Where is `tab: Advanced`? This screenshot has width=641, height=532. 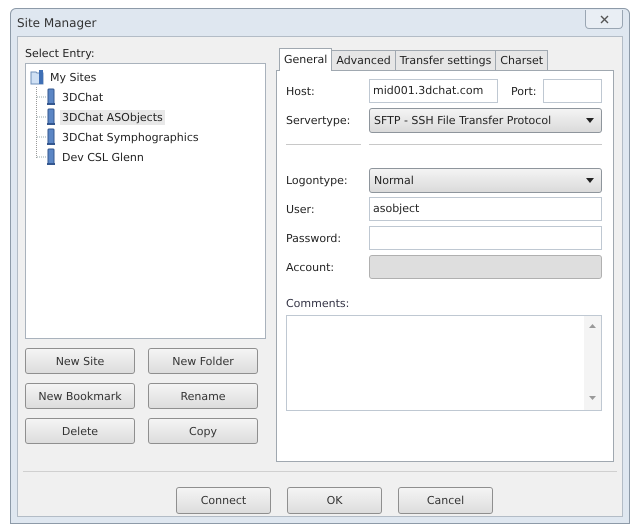 tab: Advanced is located at coordinates (363, 60).